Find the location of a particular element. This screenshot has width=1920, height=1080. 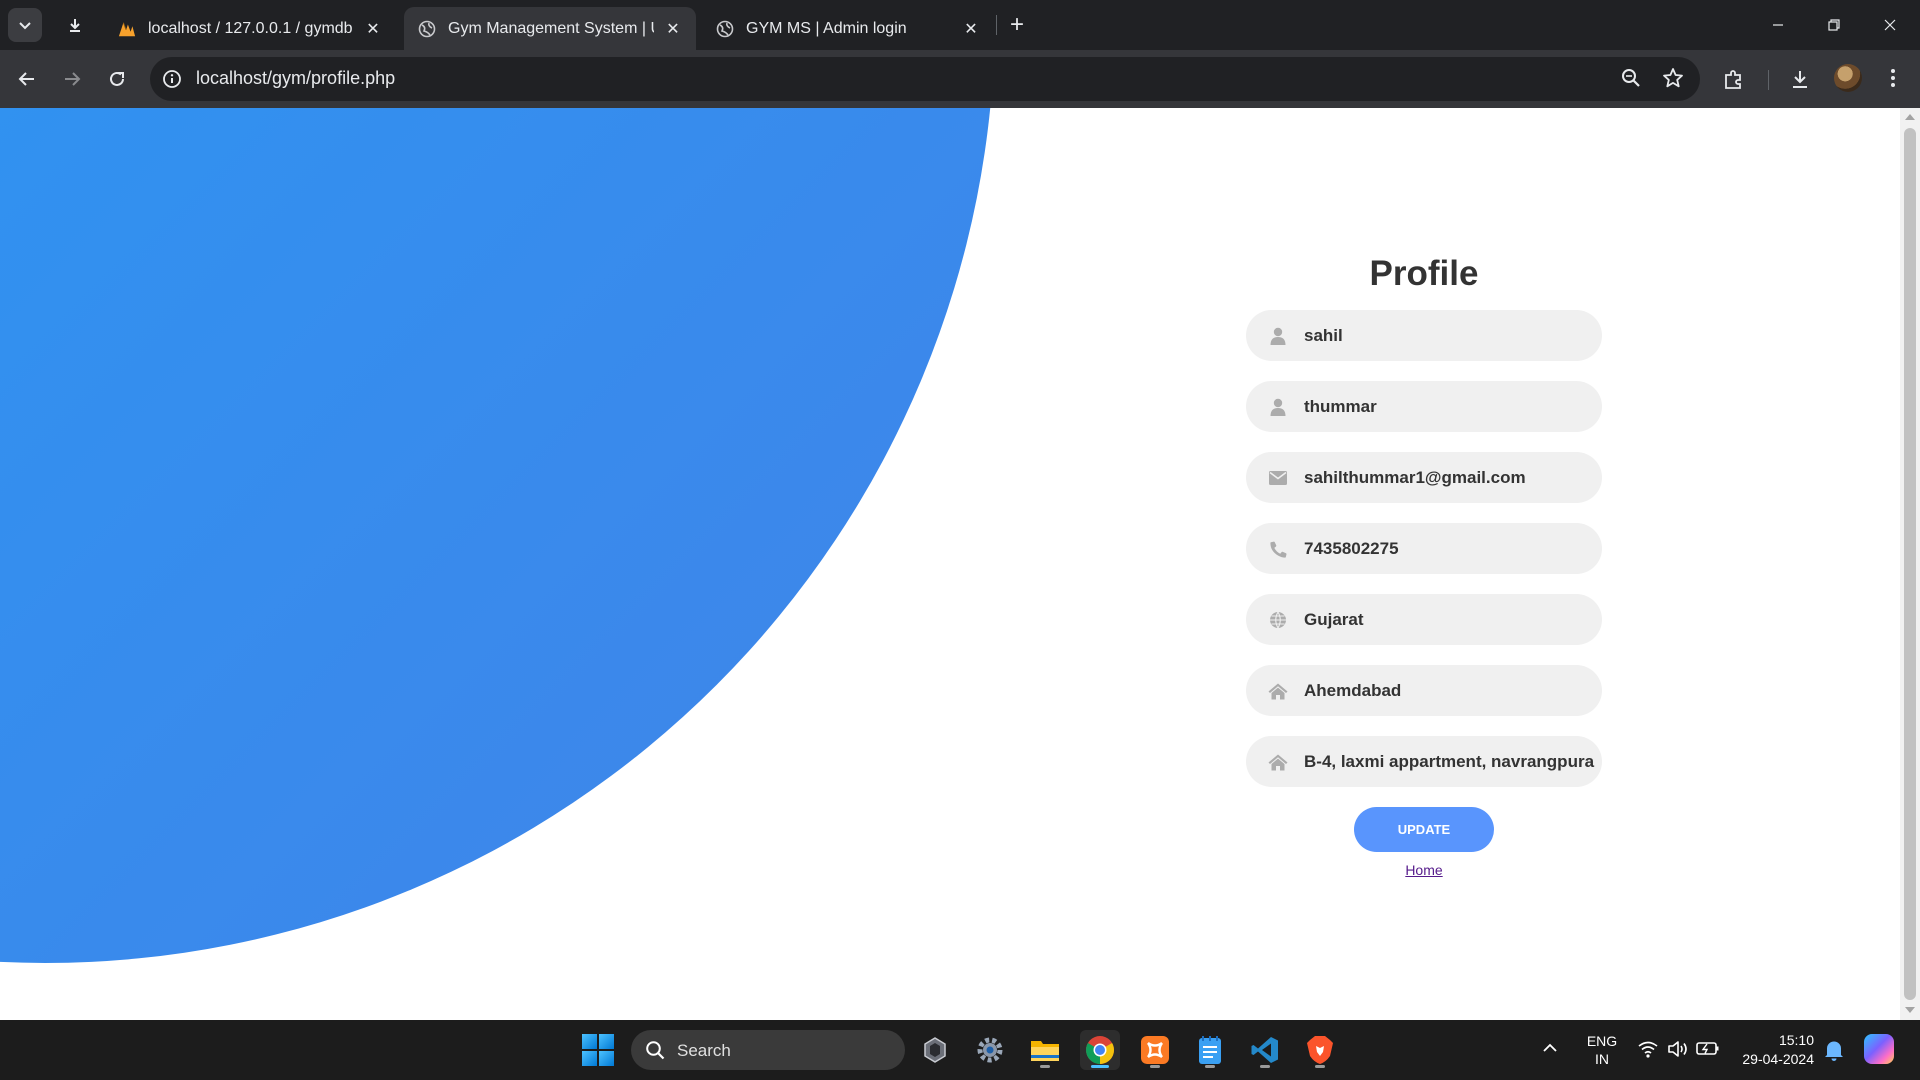

chevron-up-icon is located at coordinates (1550, 1050).